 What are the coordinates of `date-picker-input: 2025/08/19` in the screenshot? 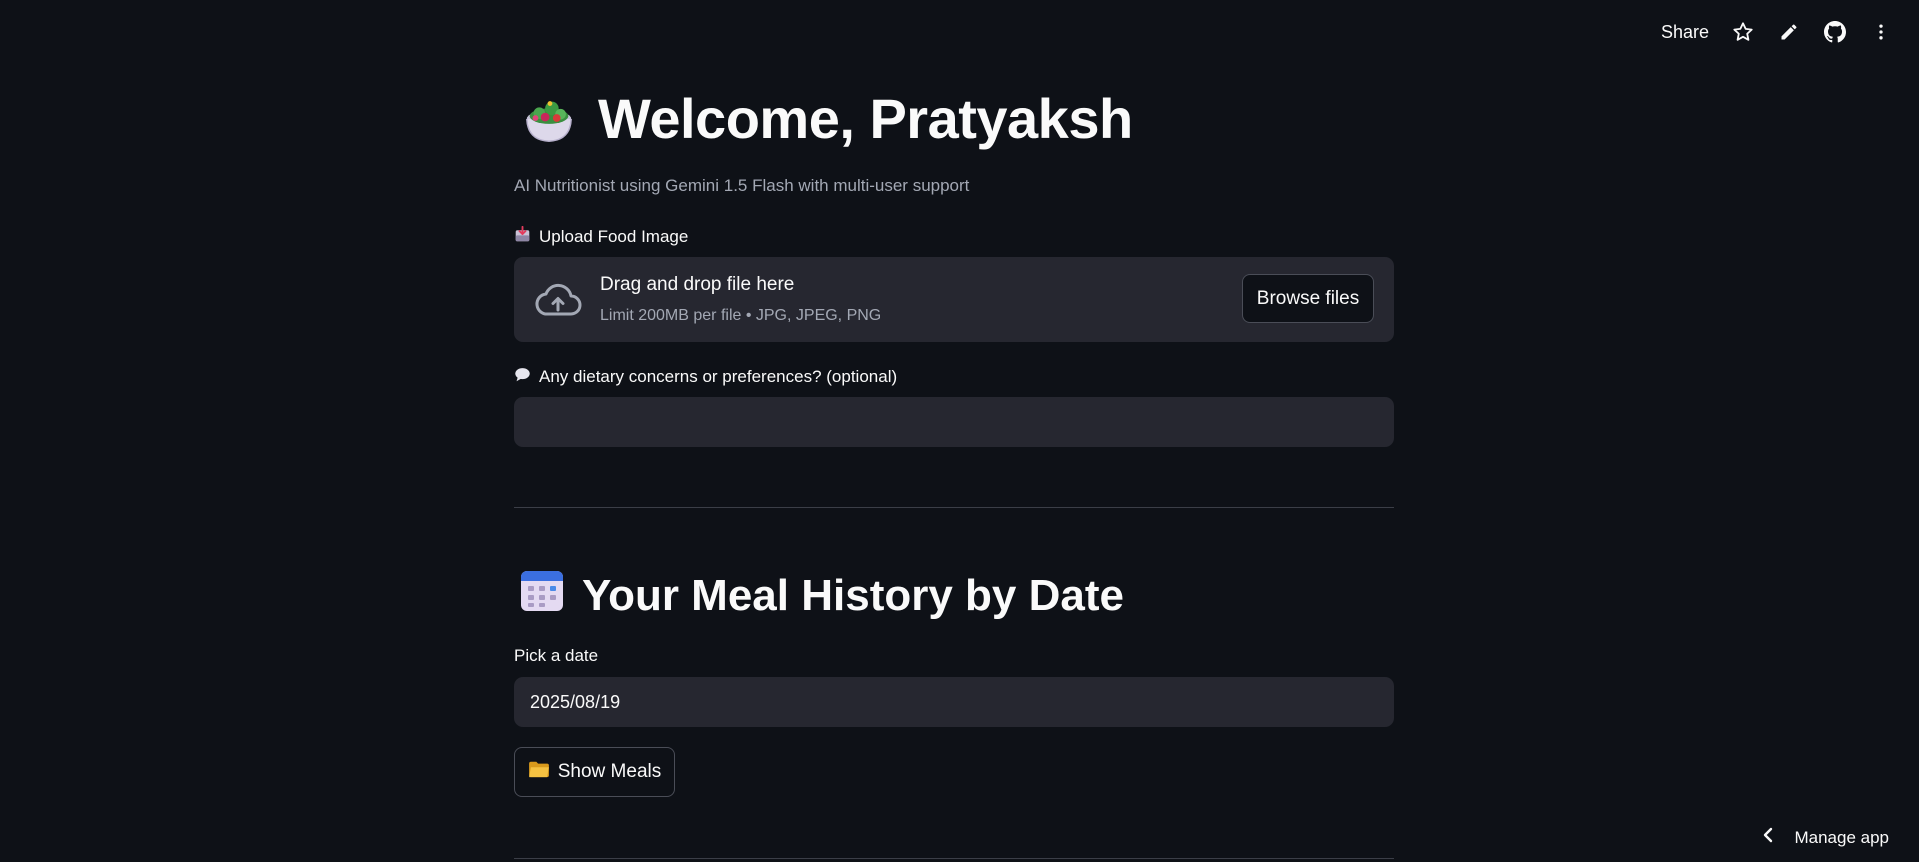 It's located at (954, 702).